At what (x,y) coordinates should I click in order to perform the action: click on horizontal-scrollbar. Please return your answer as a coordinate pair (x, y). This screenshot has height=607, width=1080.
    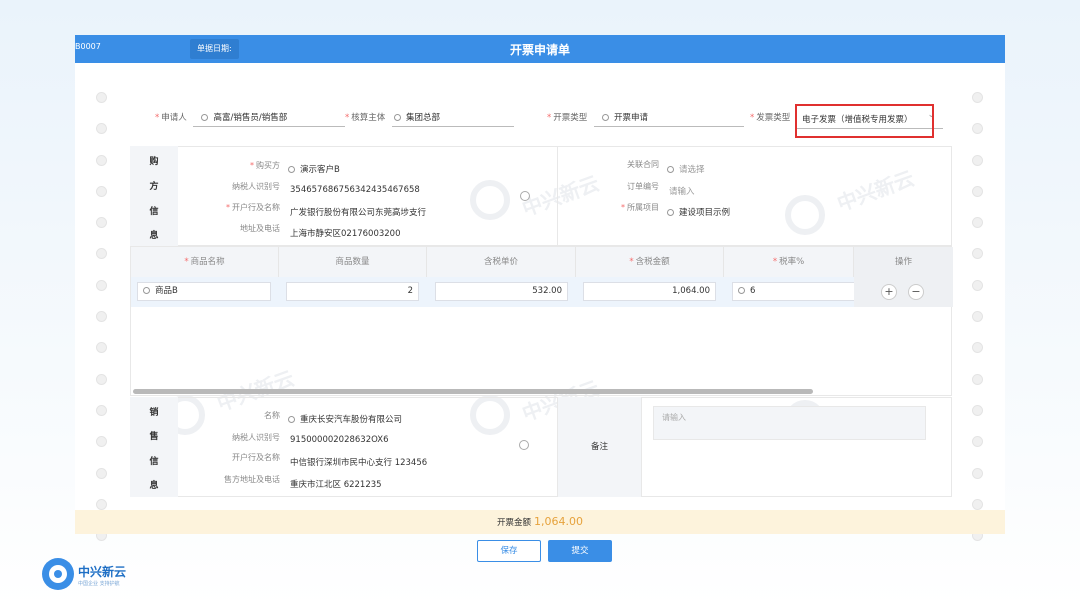
    Looking at the image, I should click on (473, 391).